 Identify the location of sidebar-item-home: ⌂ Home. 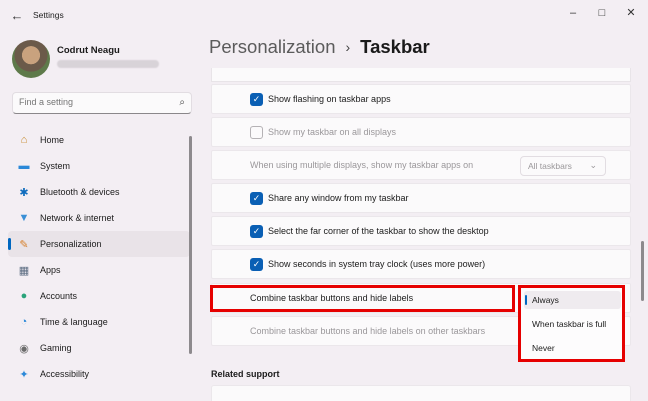
(99, 140).